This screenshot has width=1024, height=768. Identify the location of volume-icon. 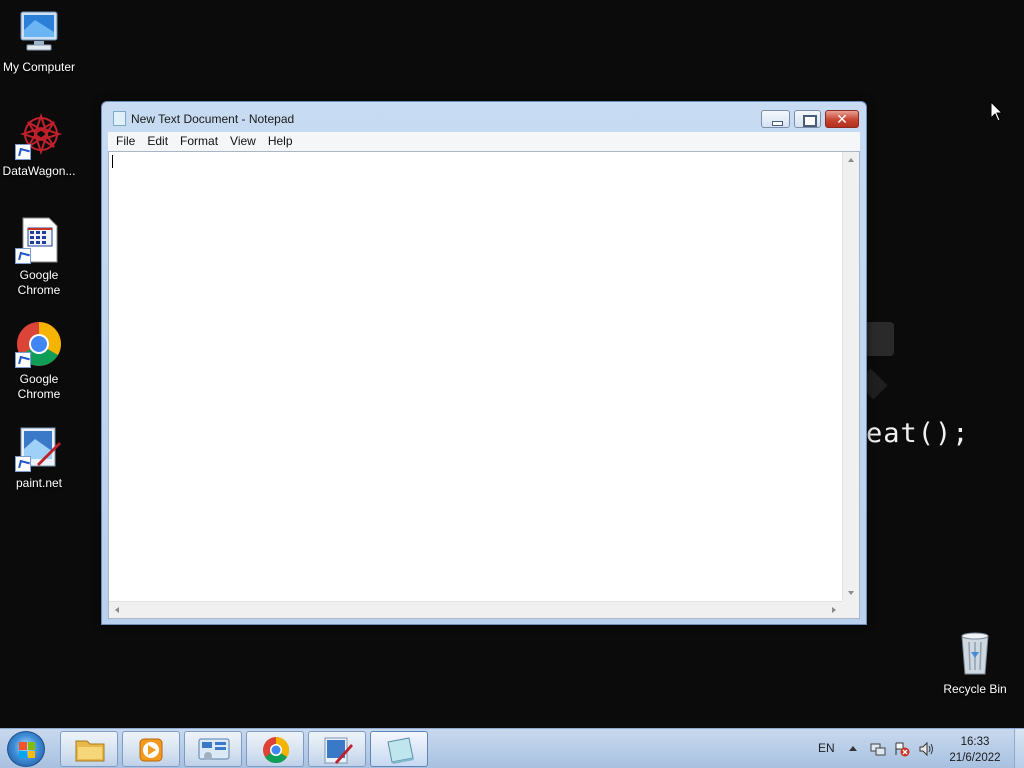
(927, 754).